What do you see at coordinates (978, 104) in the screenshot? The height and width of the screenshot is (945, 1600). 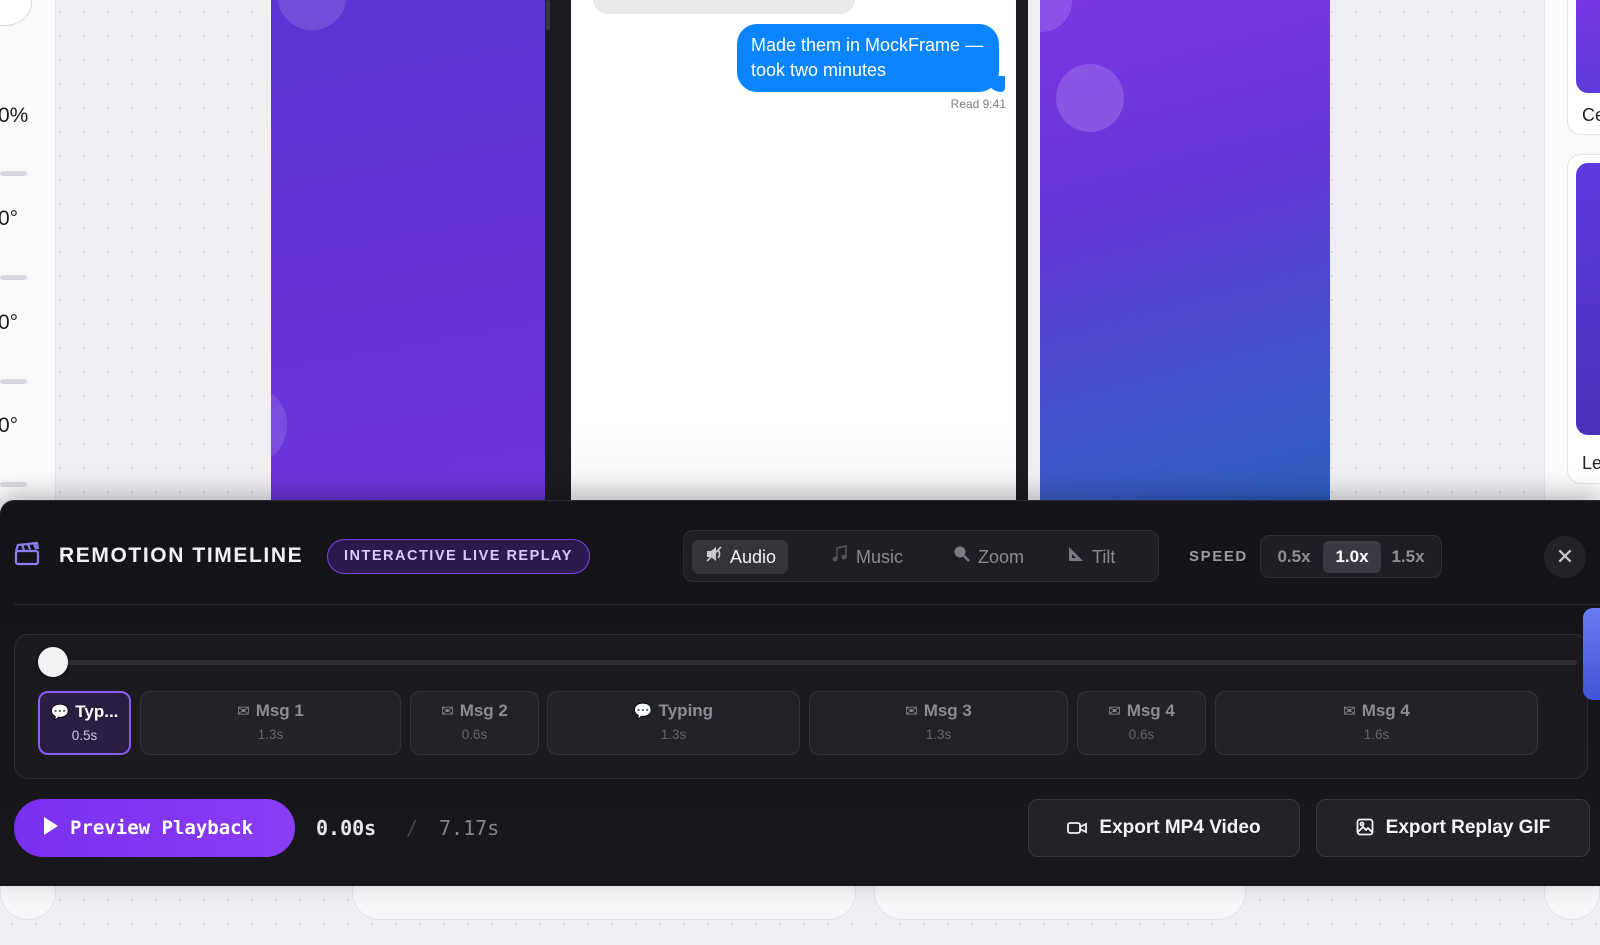 I see `read-receipt: Read 9:41` at bounding box center [978, 104].